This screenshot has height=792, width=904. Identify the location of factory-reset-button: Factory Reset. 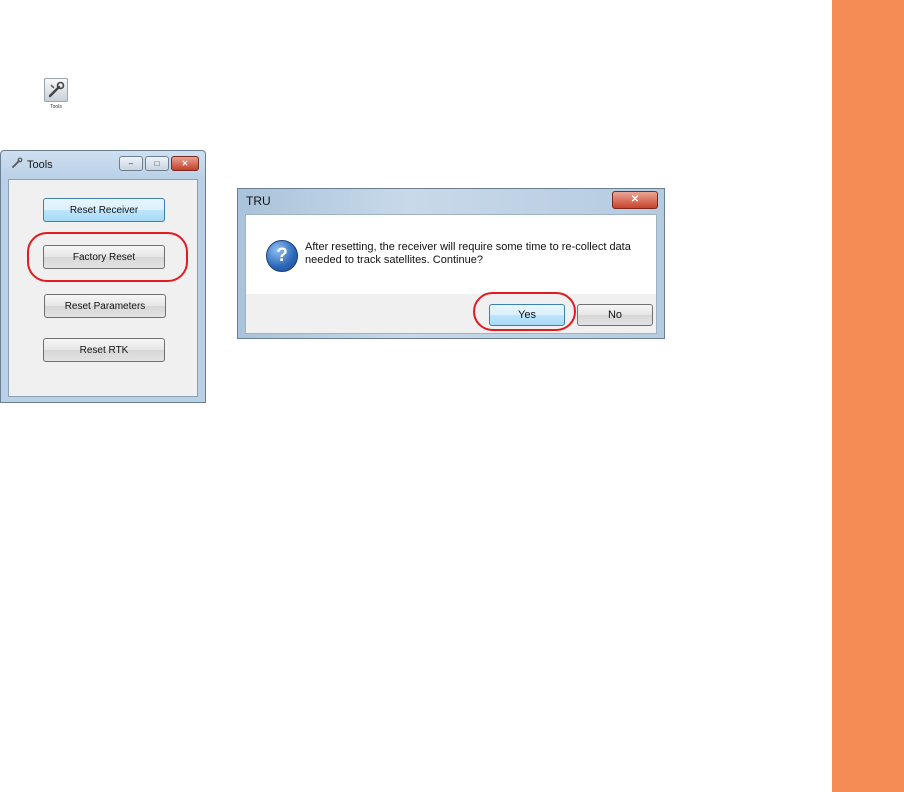
(104, 257).